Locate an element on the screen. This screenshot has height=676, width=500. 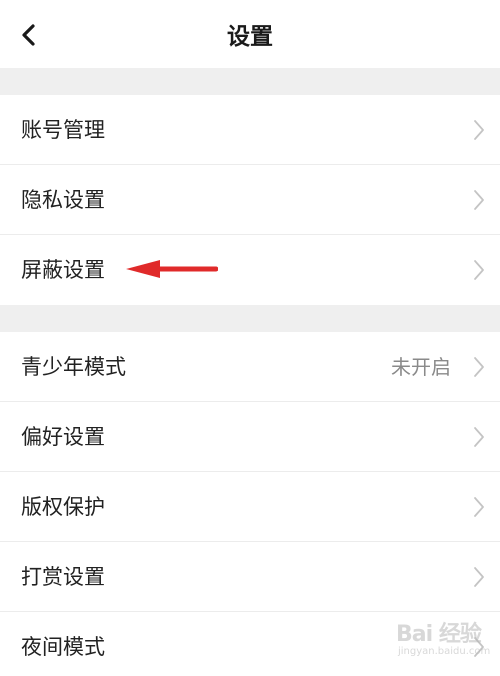
page-title: 设置 is located at coordinates (250, 37).